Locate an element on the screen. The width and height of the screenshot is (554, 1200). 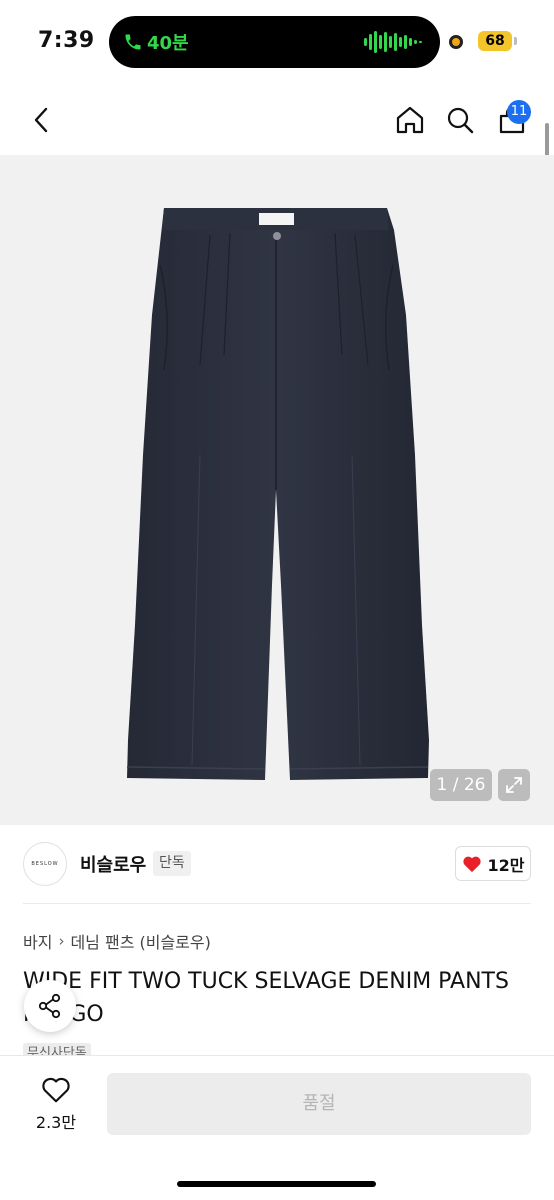
breadcrumb: 바지 › 데님 팬츠 (비슬로우) is located at coordinates (117, 941).